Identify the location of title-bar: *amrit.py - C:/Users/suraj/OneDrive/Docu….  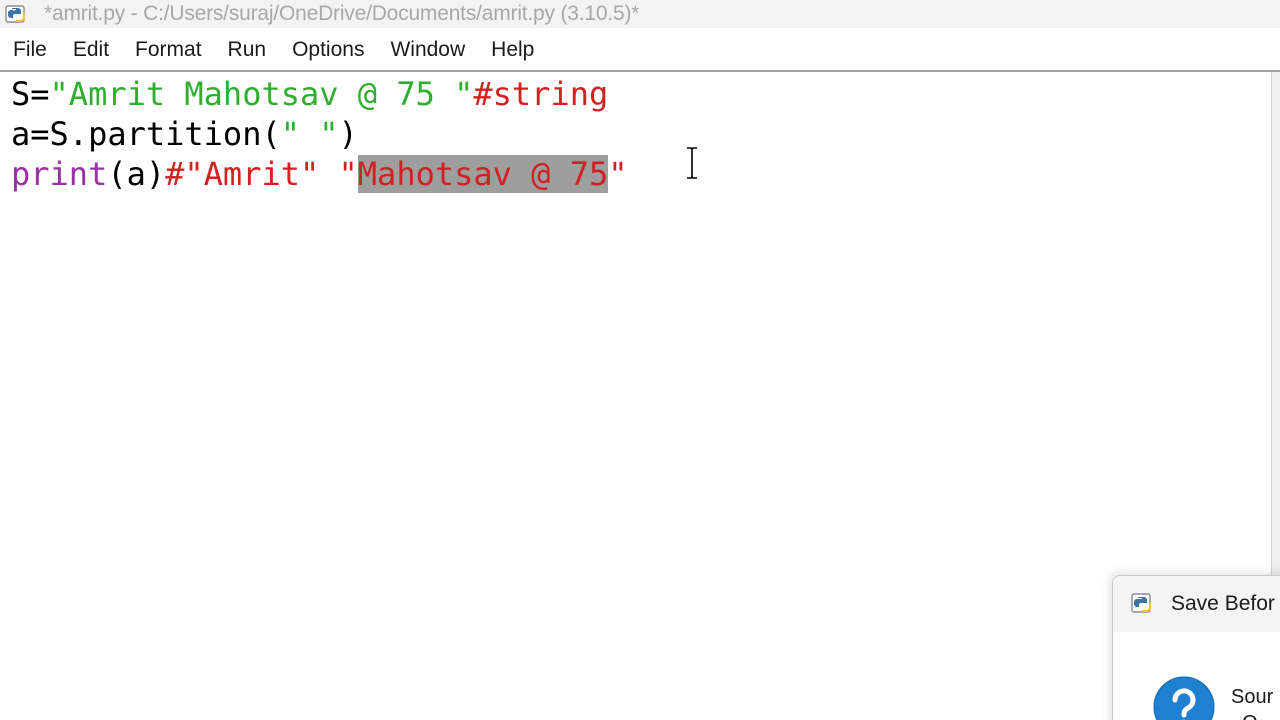
(640, 14).